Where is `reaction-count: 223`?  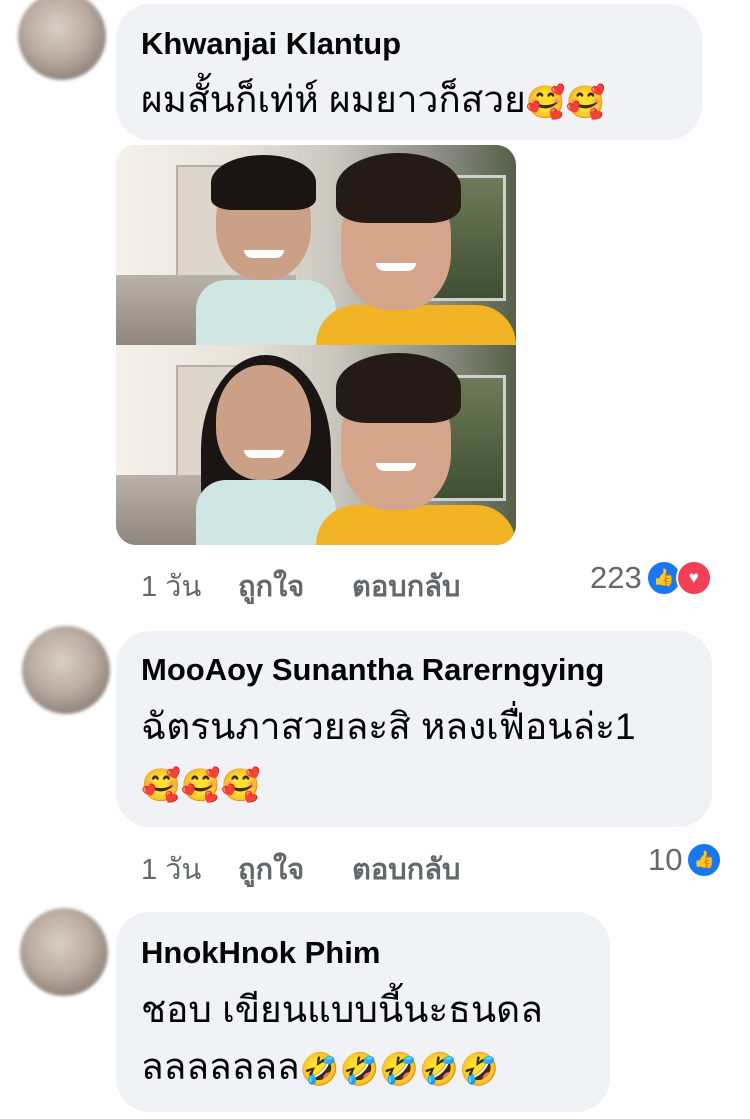 reaction-count: 223 is located at coordinates (616, 577).